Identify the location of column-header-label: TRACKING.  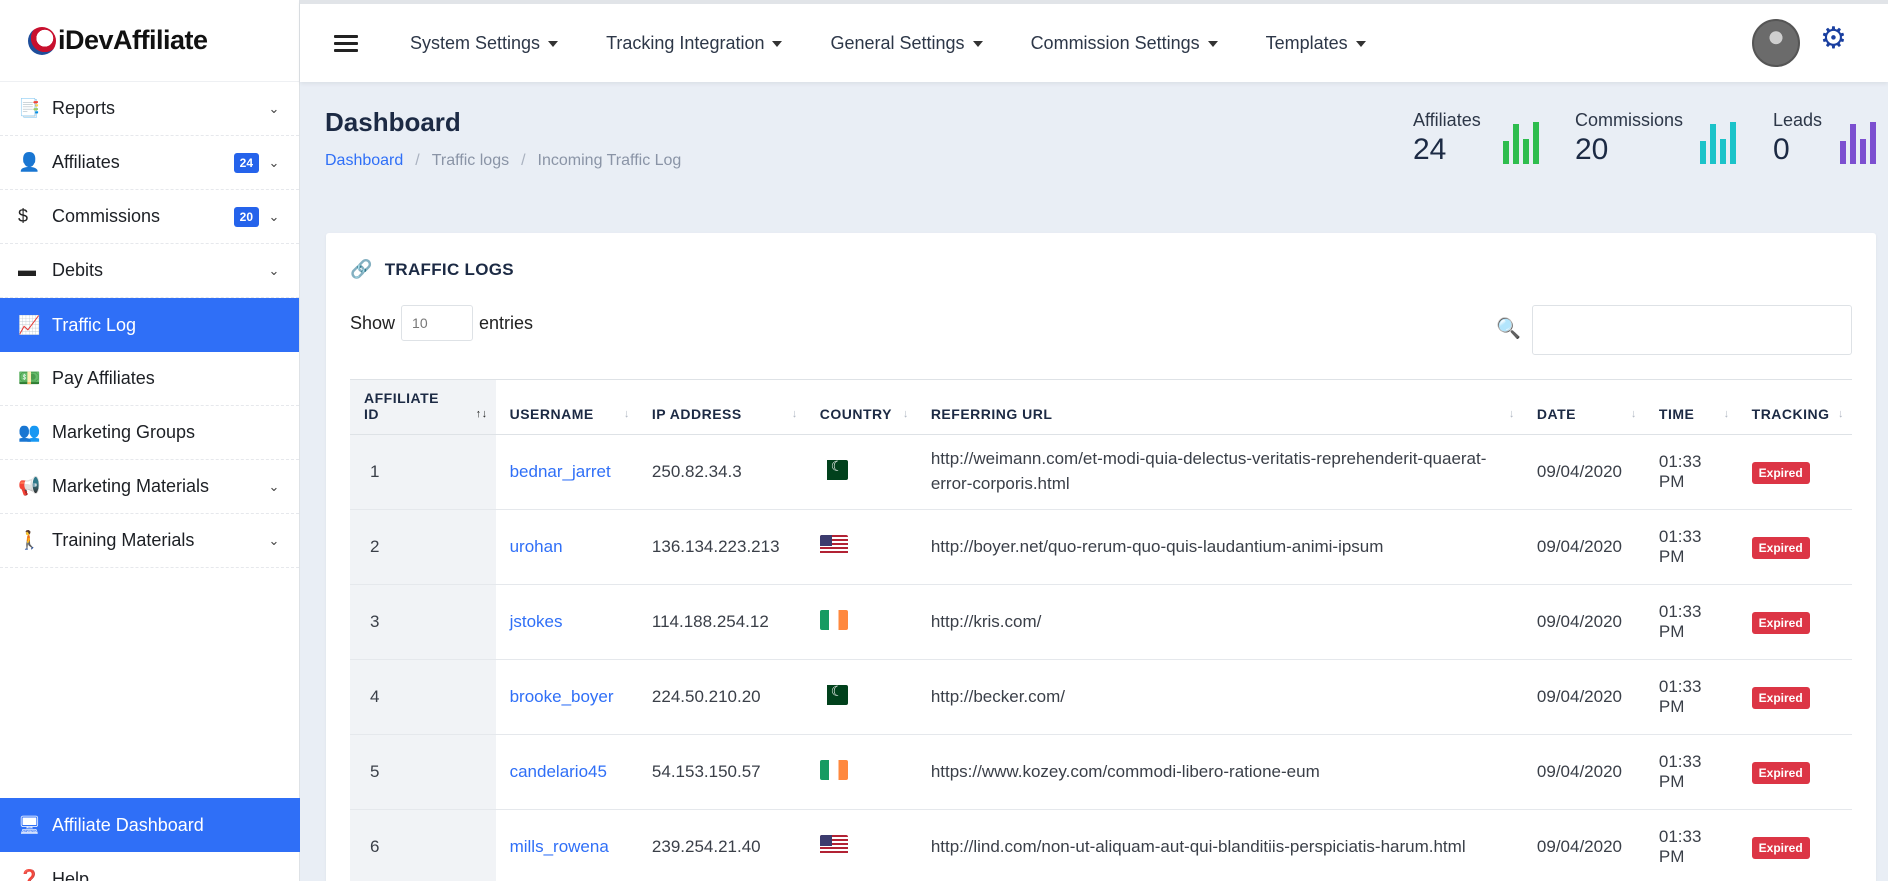
(1790, 414).